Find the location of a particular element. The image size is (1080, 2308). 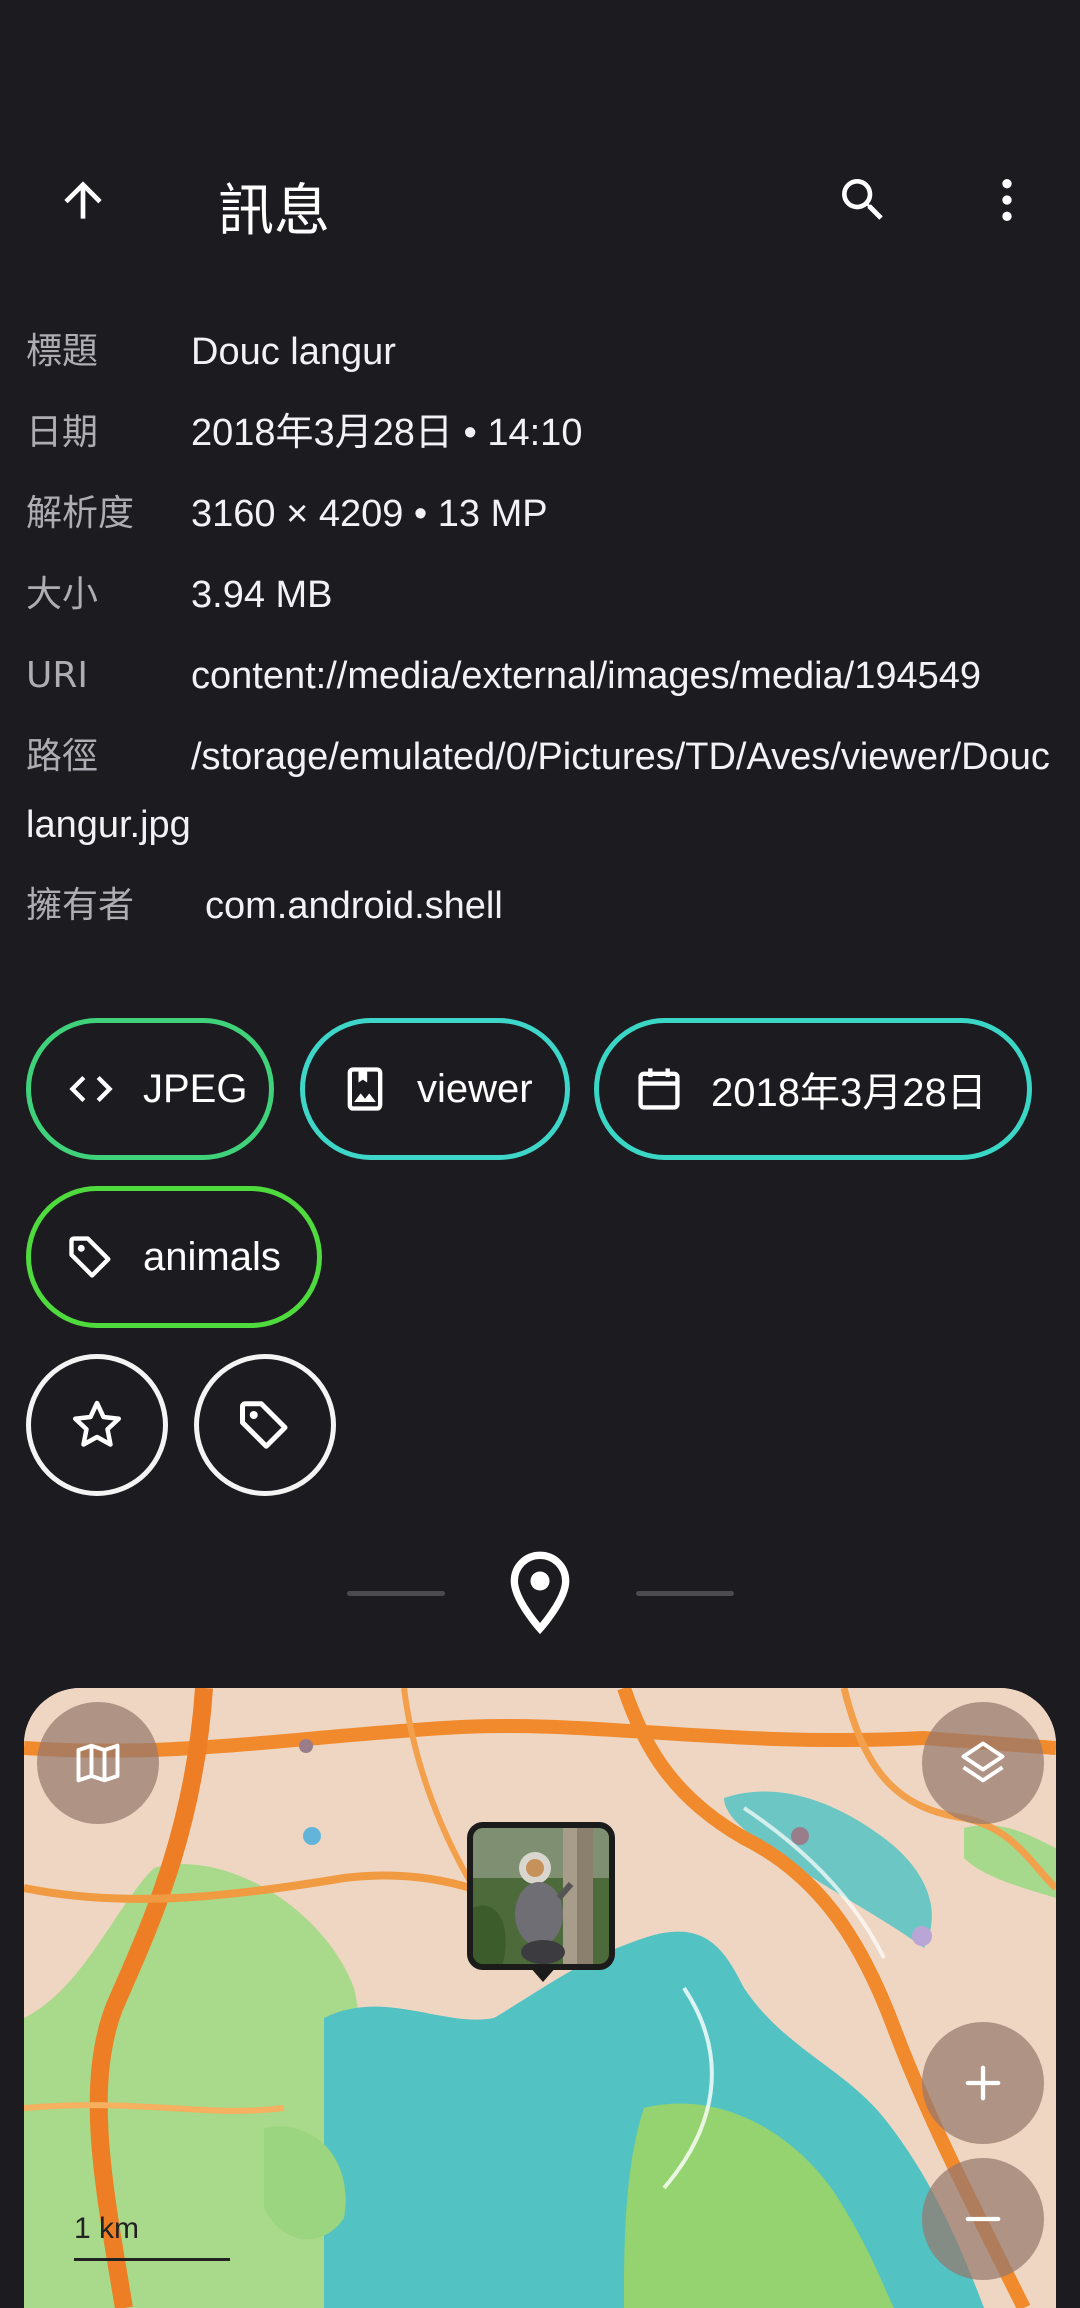

chip-date: 2018年3月28日 is located at coordinates (813, 1089).